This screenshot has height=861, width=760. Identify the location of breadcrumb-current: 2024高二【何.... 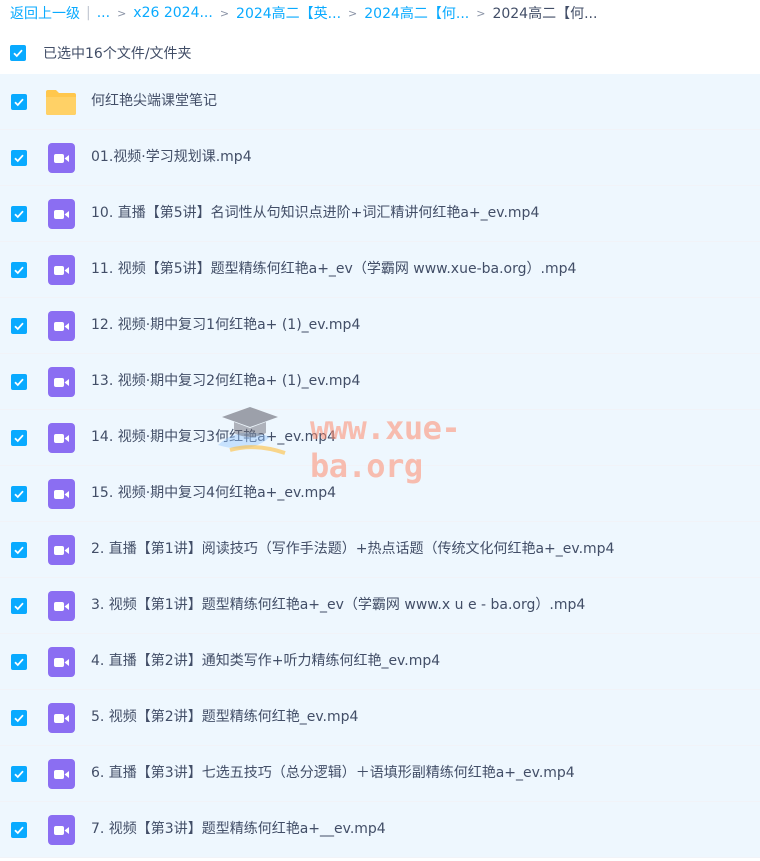
(545, 14).